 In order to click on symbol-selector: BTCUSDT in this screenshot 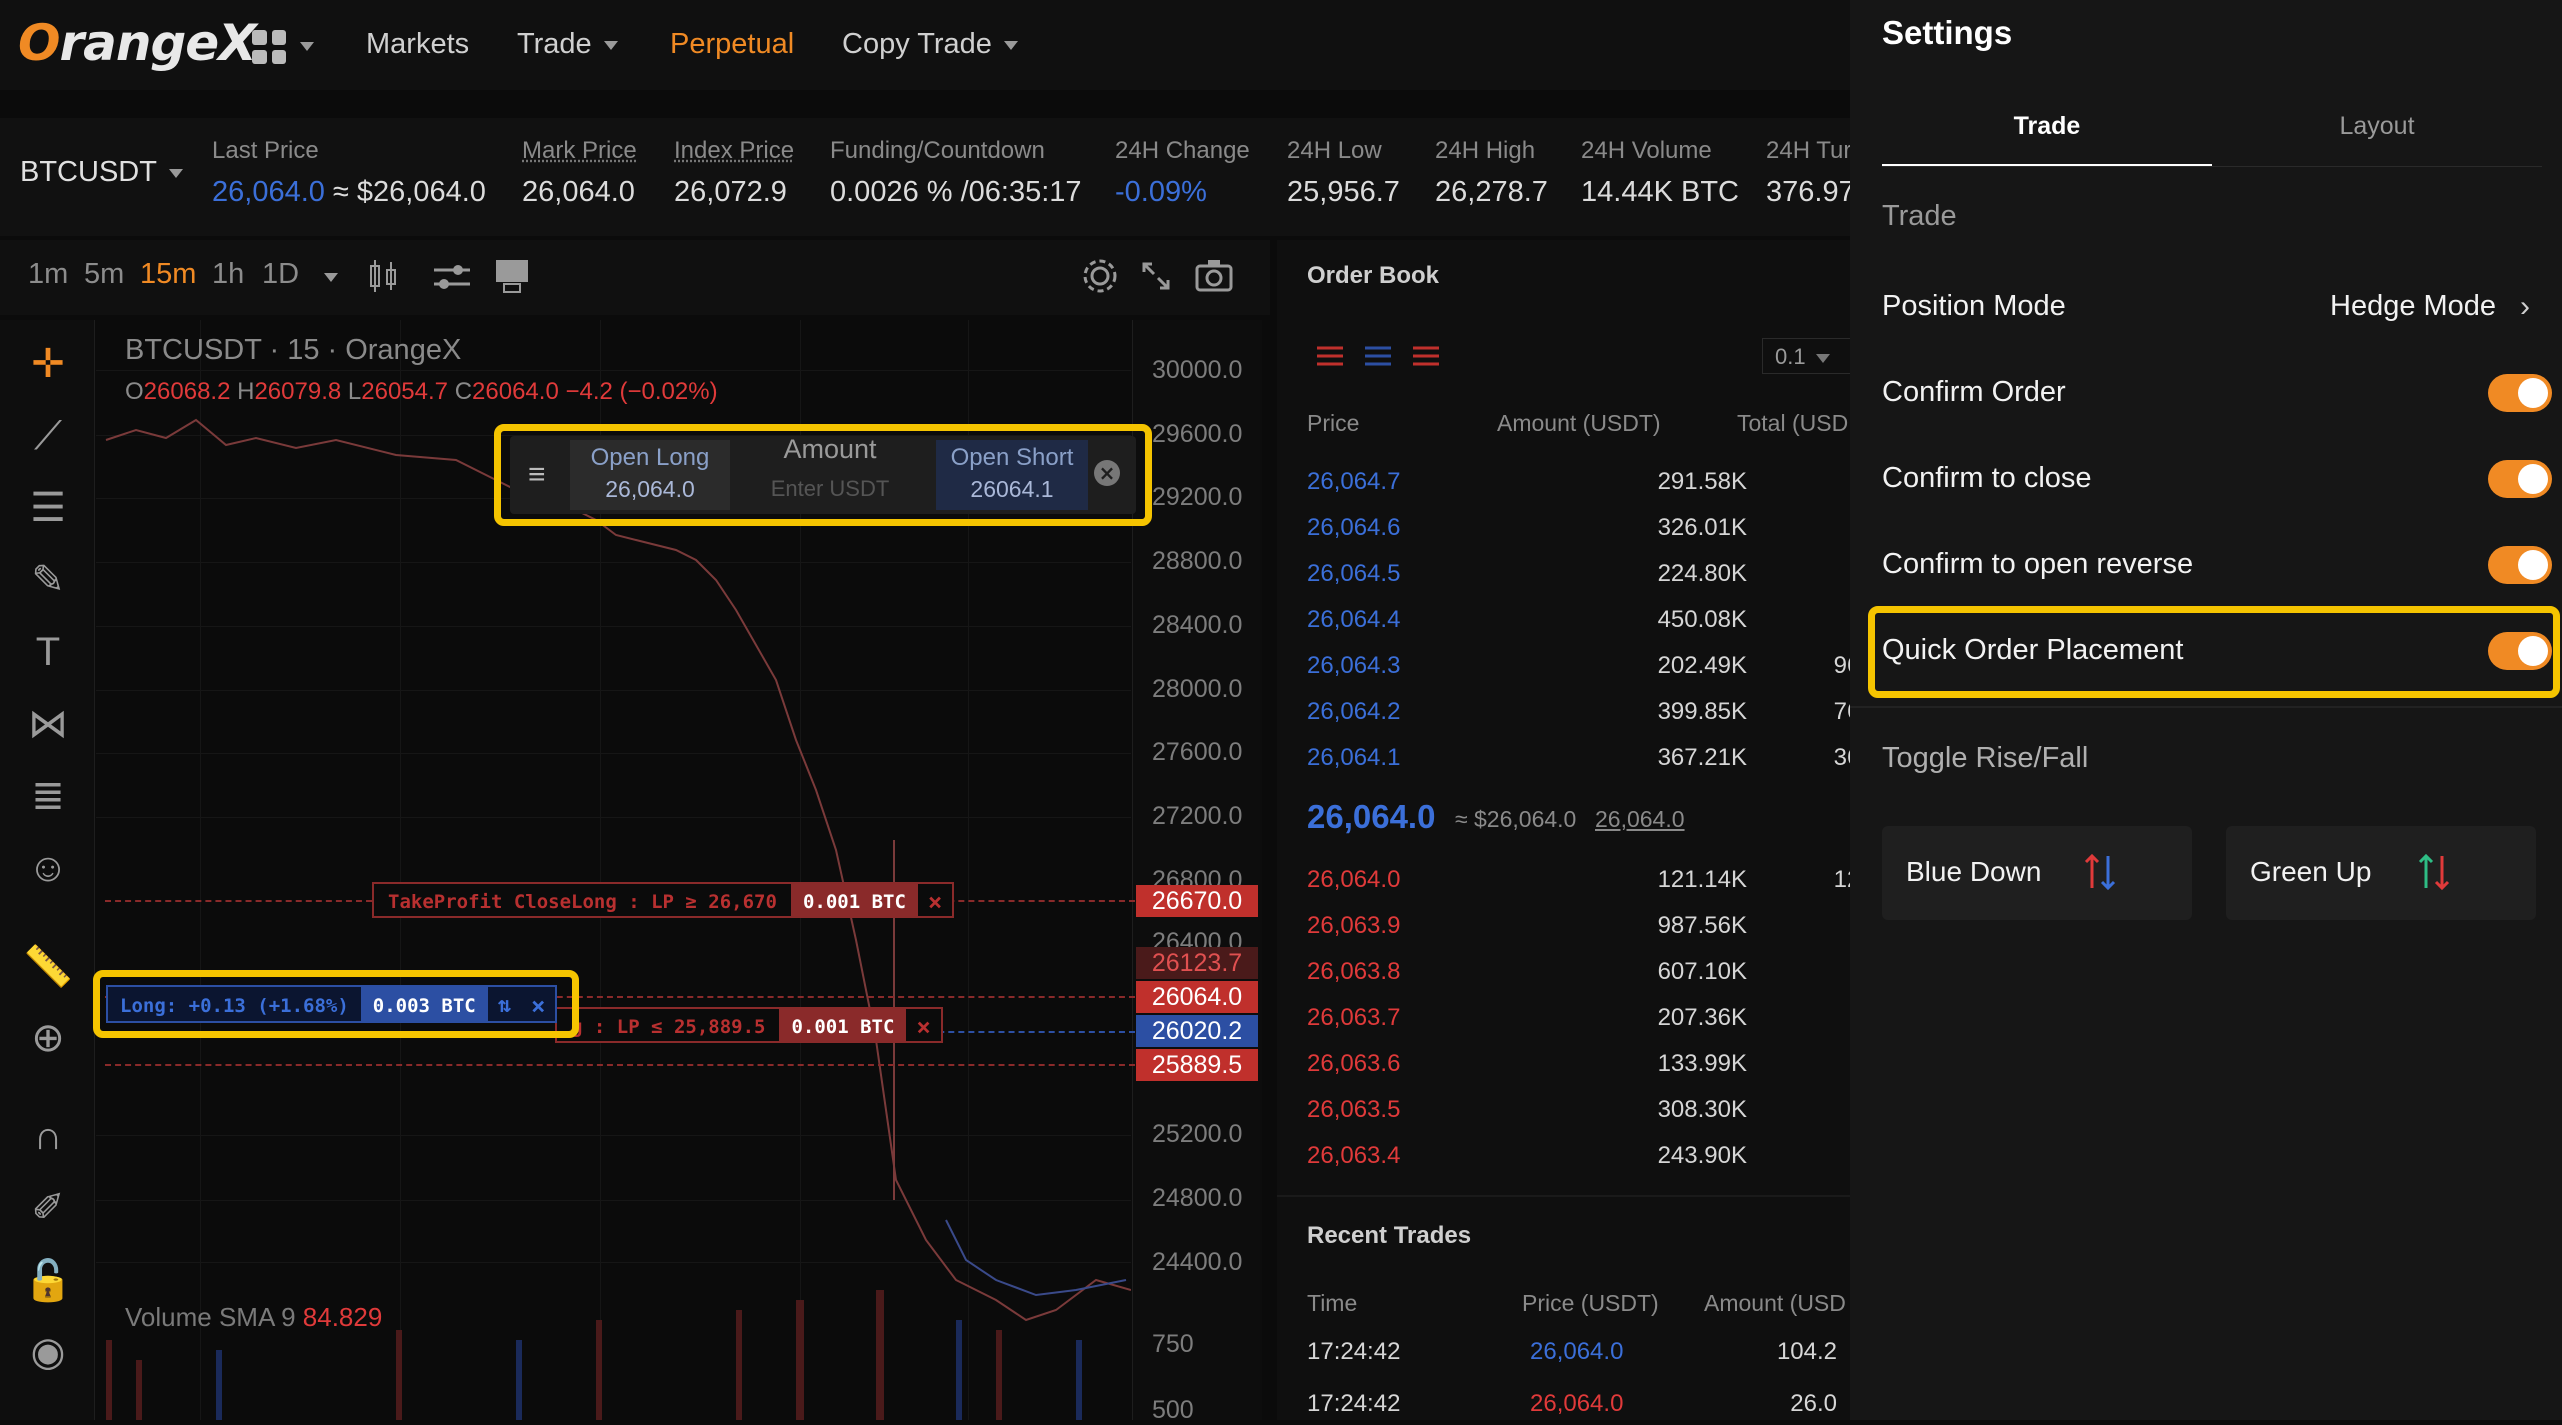, I will do `click(101, 172)`.